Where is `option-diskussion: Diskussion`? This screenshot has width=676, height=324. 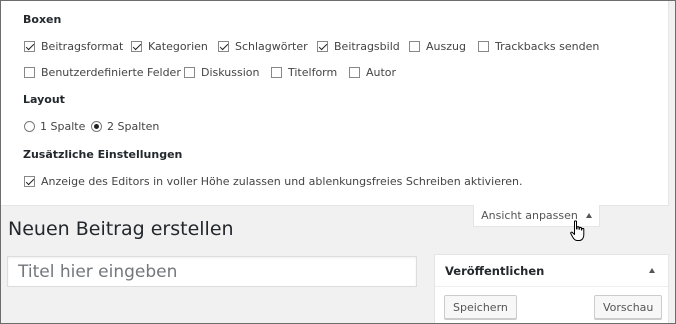
option-diskussion: Diskussion is located at coordinates (221, 72).